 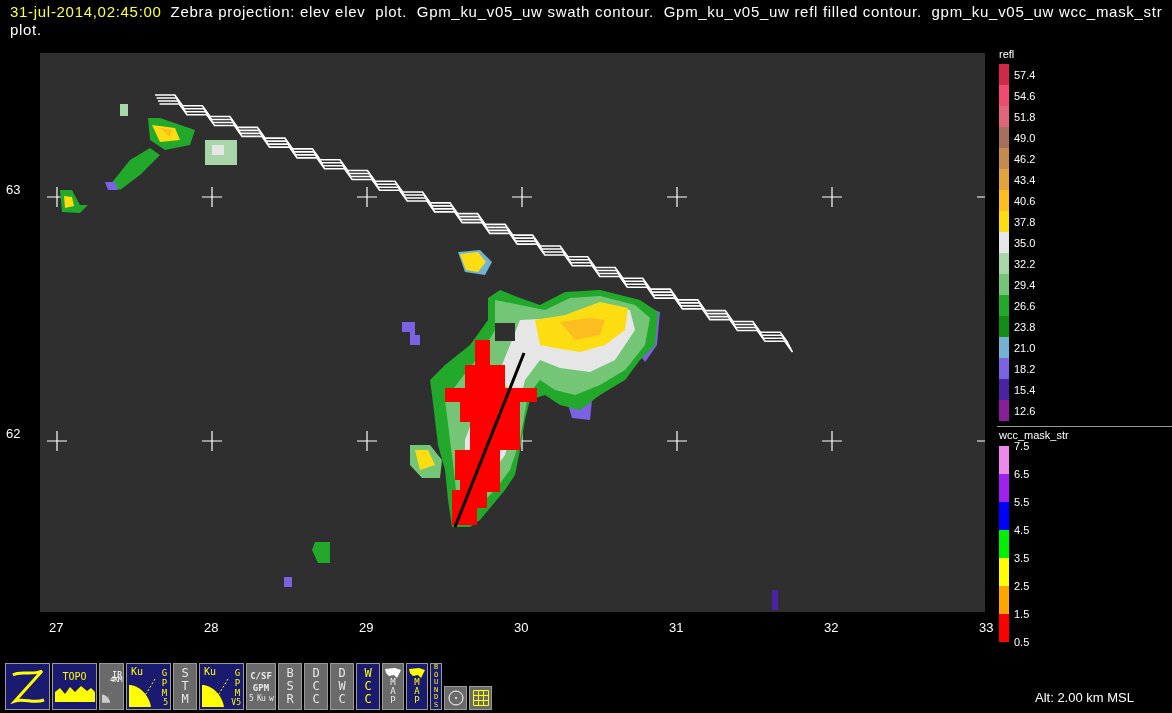 I want to click on target-icon, so click(x=455, y=698).